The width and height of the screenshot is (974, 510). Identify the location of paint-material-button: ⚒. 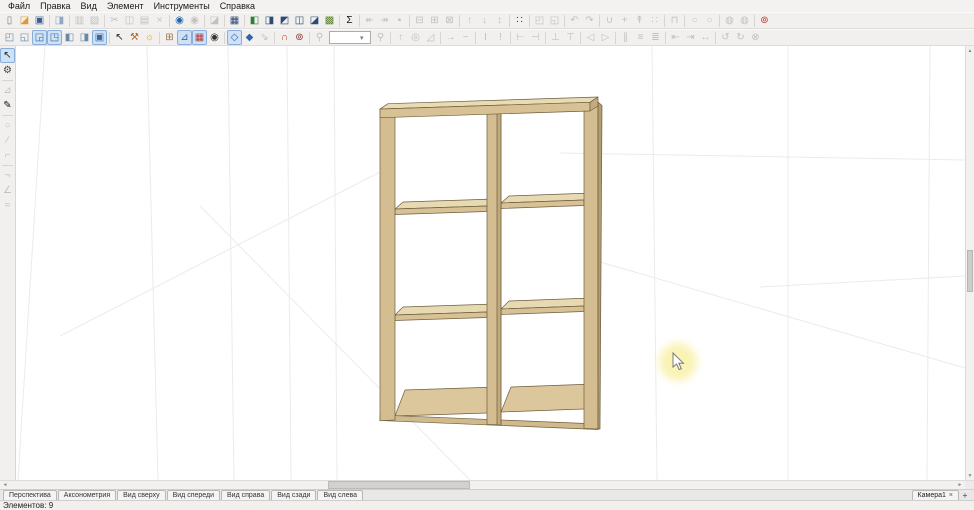
(134, 37).